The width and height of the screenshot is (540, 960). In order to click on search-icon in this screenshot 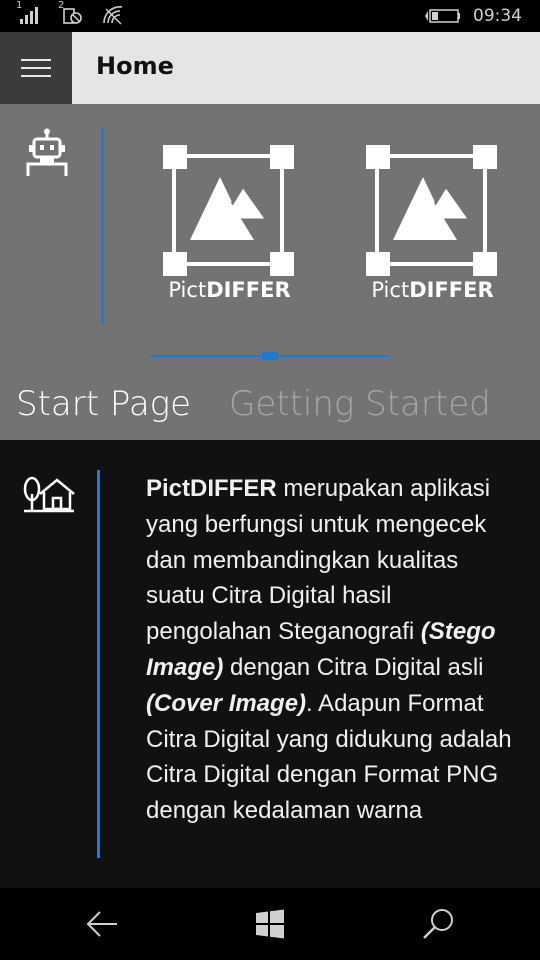, I will do `click(438, 924)`.